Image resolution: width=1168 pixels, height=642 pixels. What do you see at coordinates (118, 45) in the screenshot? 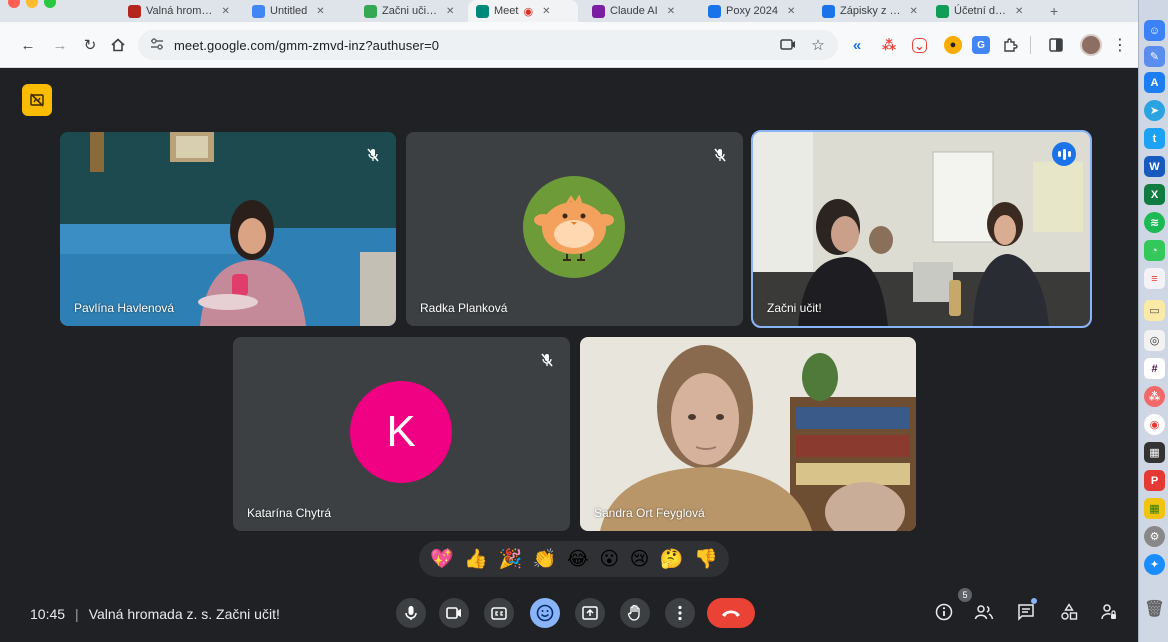
I see `home-icon` at bounding box center [118, 45].